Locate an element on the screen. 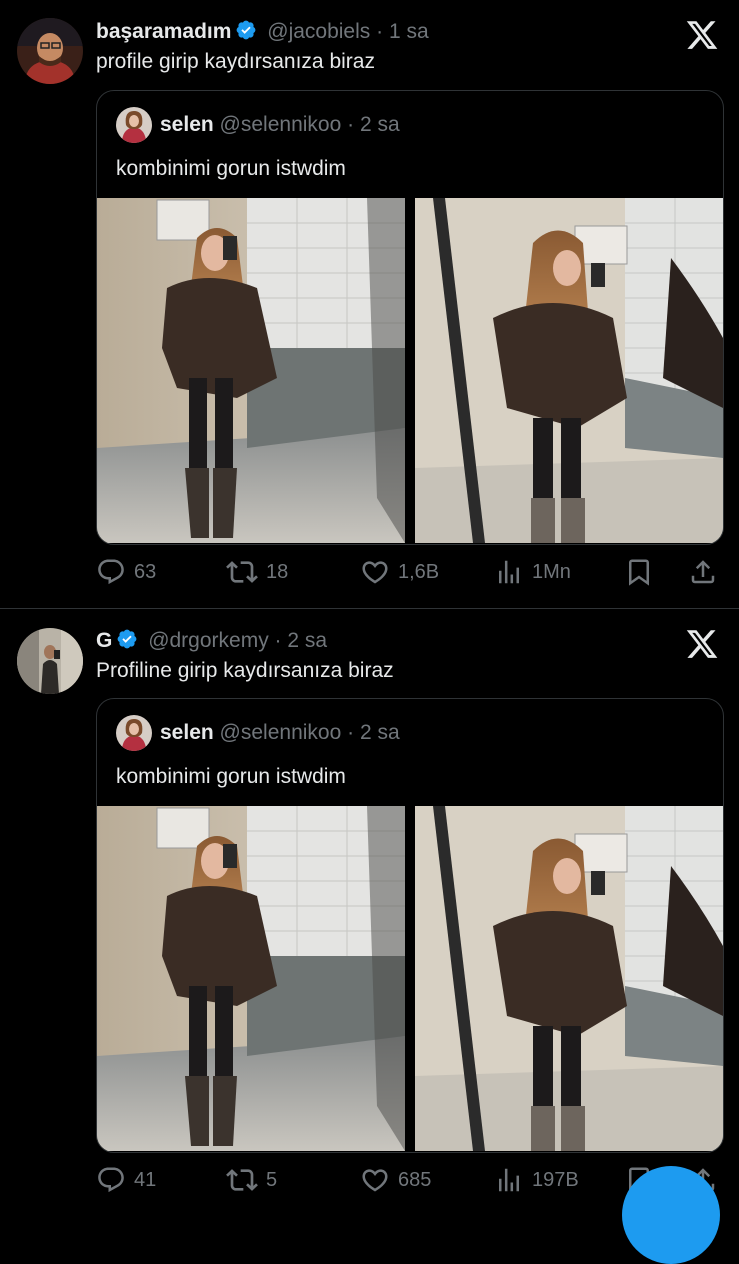 The image size is (739, 1264). reply-count: 63 is located at coordinates (145, 571).